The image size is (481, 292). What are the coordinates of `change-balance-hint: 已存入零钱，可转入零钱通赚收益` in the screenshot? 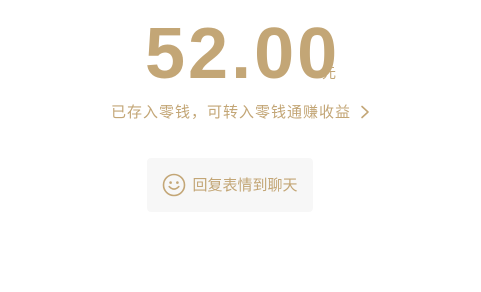 It's located at (230, 112).